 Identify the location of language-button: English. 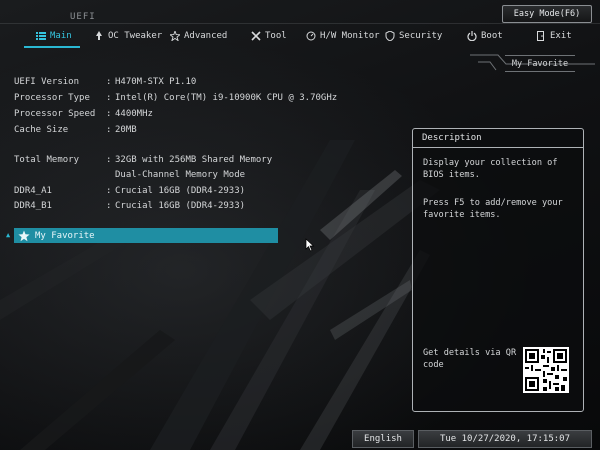
(383, 439).